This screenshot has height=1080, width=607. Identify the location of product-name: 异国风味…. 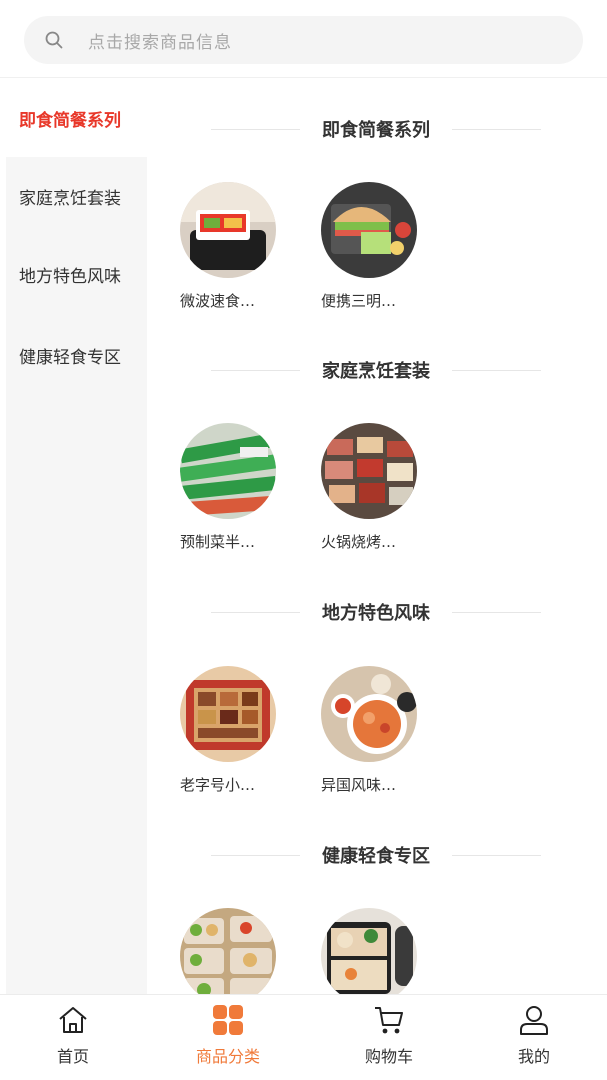
(359, 785).